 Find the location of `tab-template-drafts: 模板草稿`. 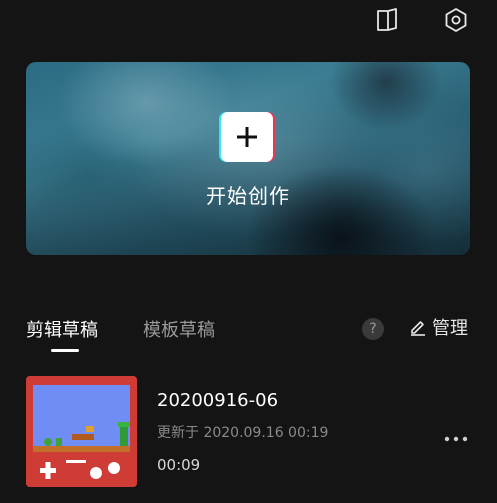

tab-template-drafts: 模板草稿 is located at coordinates (179, 329).